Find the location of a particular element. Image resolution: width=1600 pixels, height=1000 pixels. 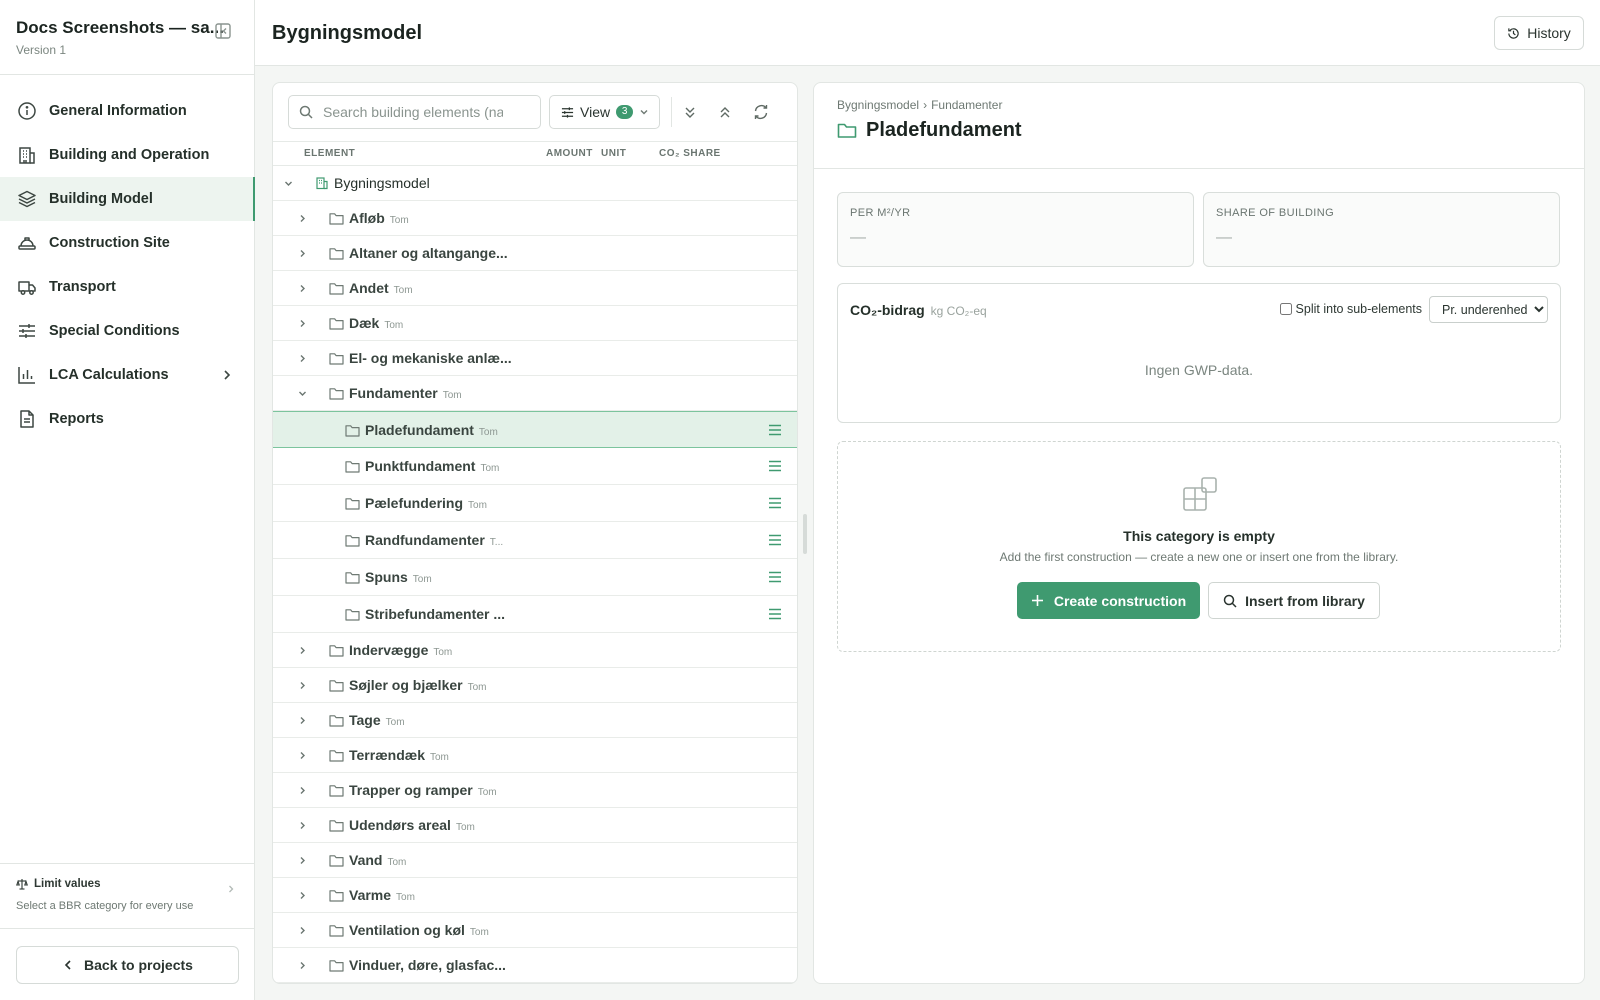

layers-icon is located at coordinates (27, 199).